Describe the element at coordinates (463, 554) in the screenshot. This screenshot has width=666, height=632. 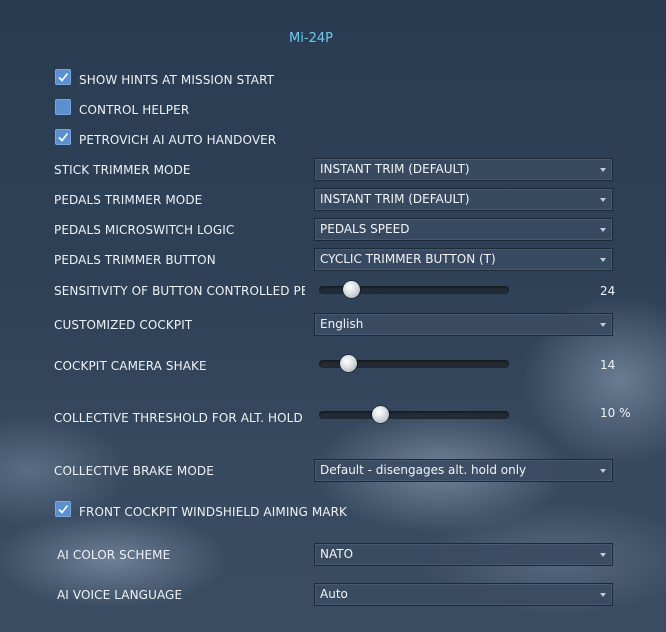
I see `ai-color-scheme-dropdown: NATO` at that location.